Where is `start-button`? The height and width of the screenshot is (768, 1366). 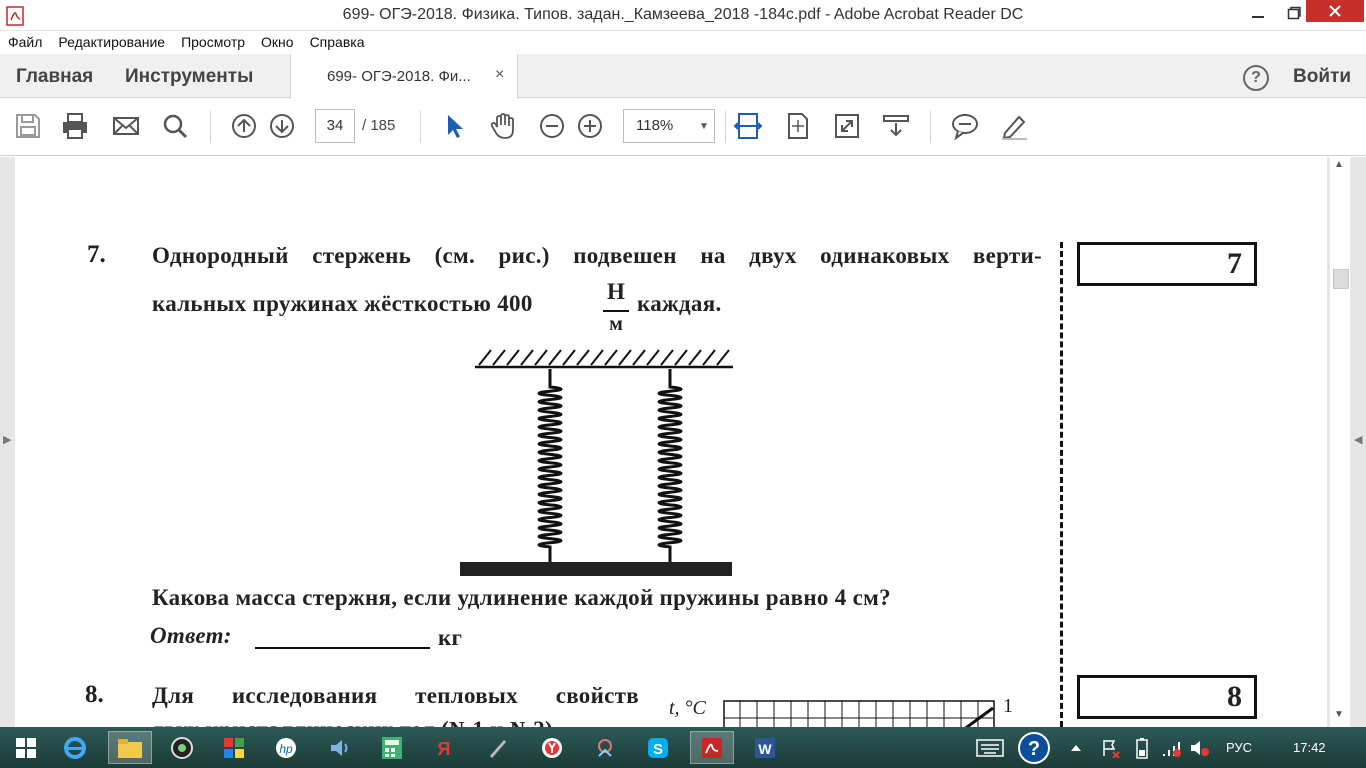
start-button is located at coordinates (26, 747).